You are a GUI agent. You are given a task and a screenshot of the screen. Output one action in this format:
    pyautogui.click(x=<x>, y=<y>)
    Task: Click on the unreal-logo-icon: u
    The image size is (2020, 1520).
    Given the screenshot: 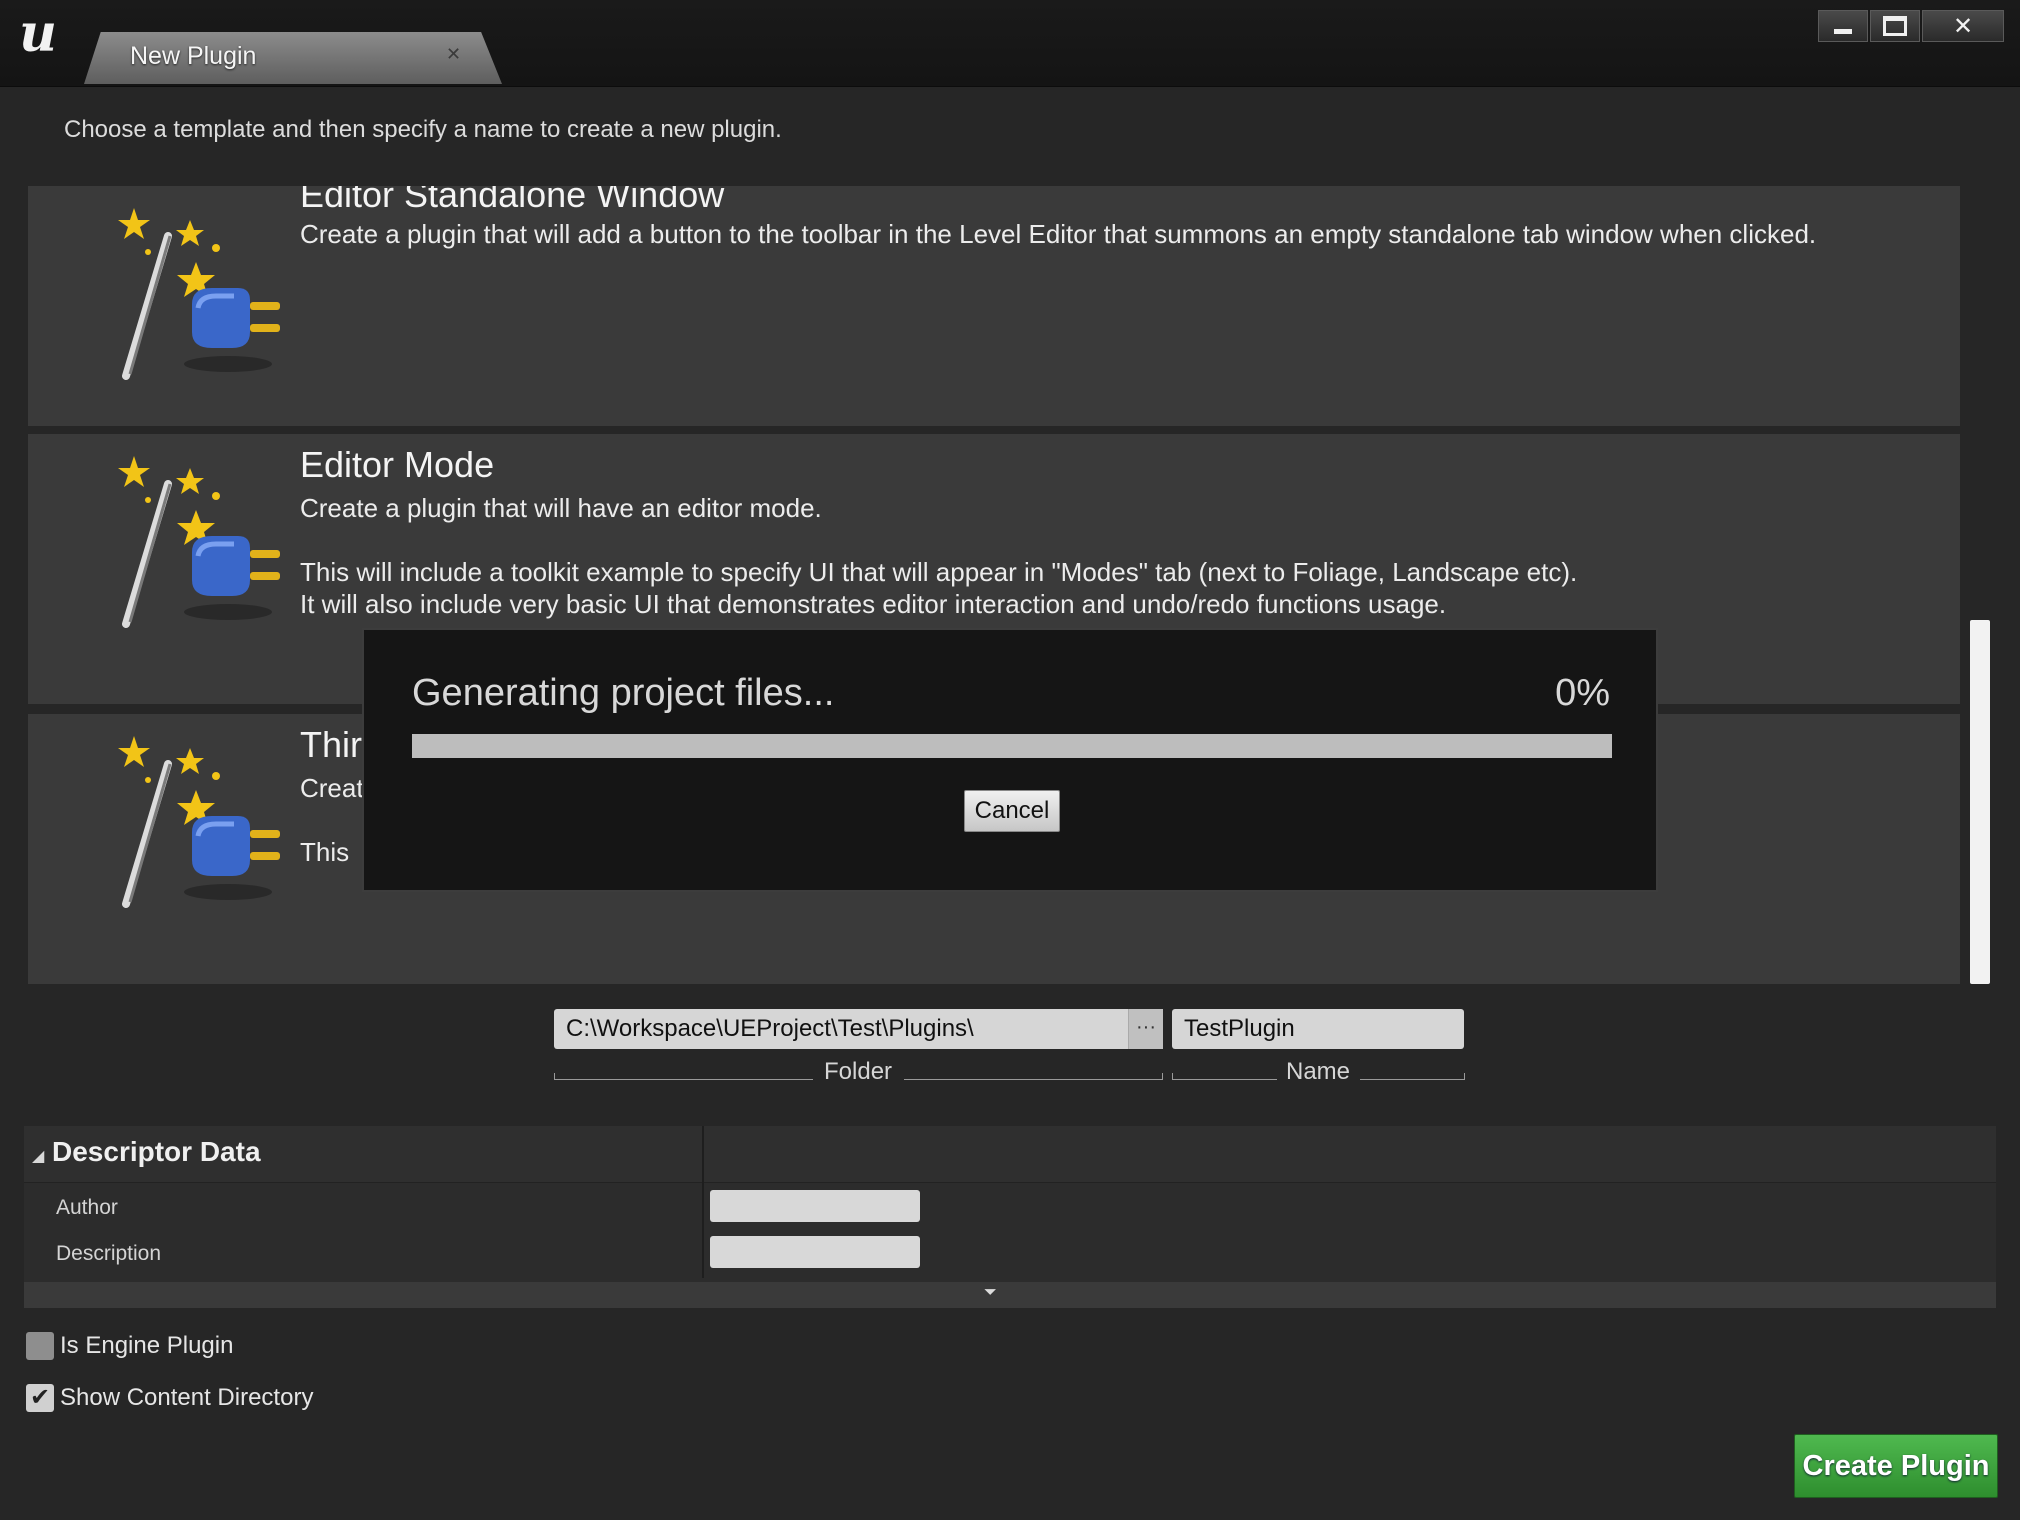 What is the action you would take?
    pyautogui.click(x=38, y=33)
    